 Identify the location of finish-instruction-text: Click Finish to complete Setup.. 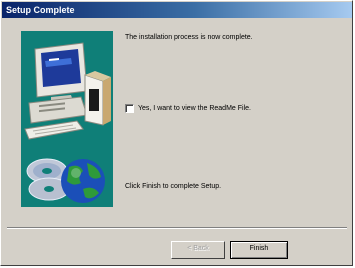
(173, 186).